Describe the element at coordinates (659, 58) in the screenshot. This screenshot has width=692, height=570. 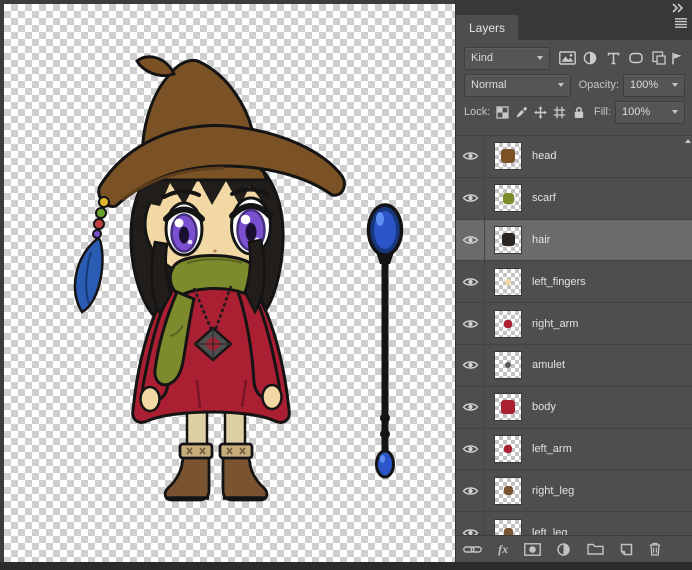
I see `filter-smart-objects-button` at that location.